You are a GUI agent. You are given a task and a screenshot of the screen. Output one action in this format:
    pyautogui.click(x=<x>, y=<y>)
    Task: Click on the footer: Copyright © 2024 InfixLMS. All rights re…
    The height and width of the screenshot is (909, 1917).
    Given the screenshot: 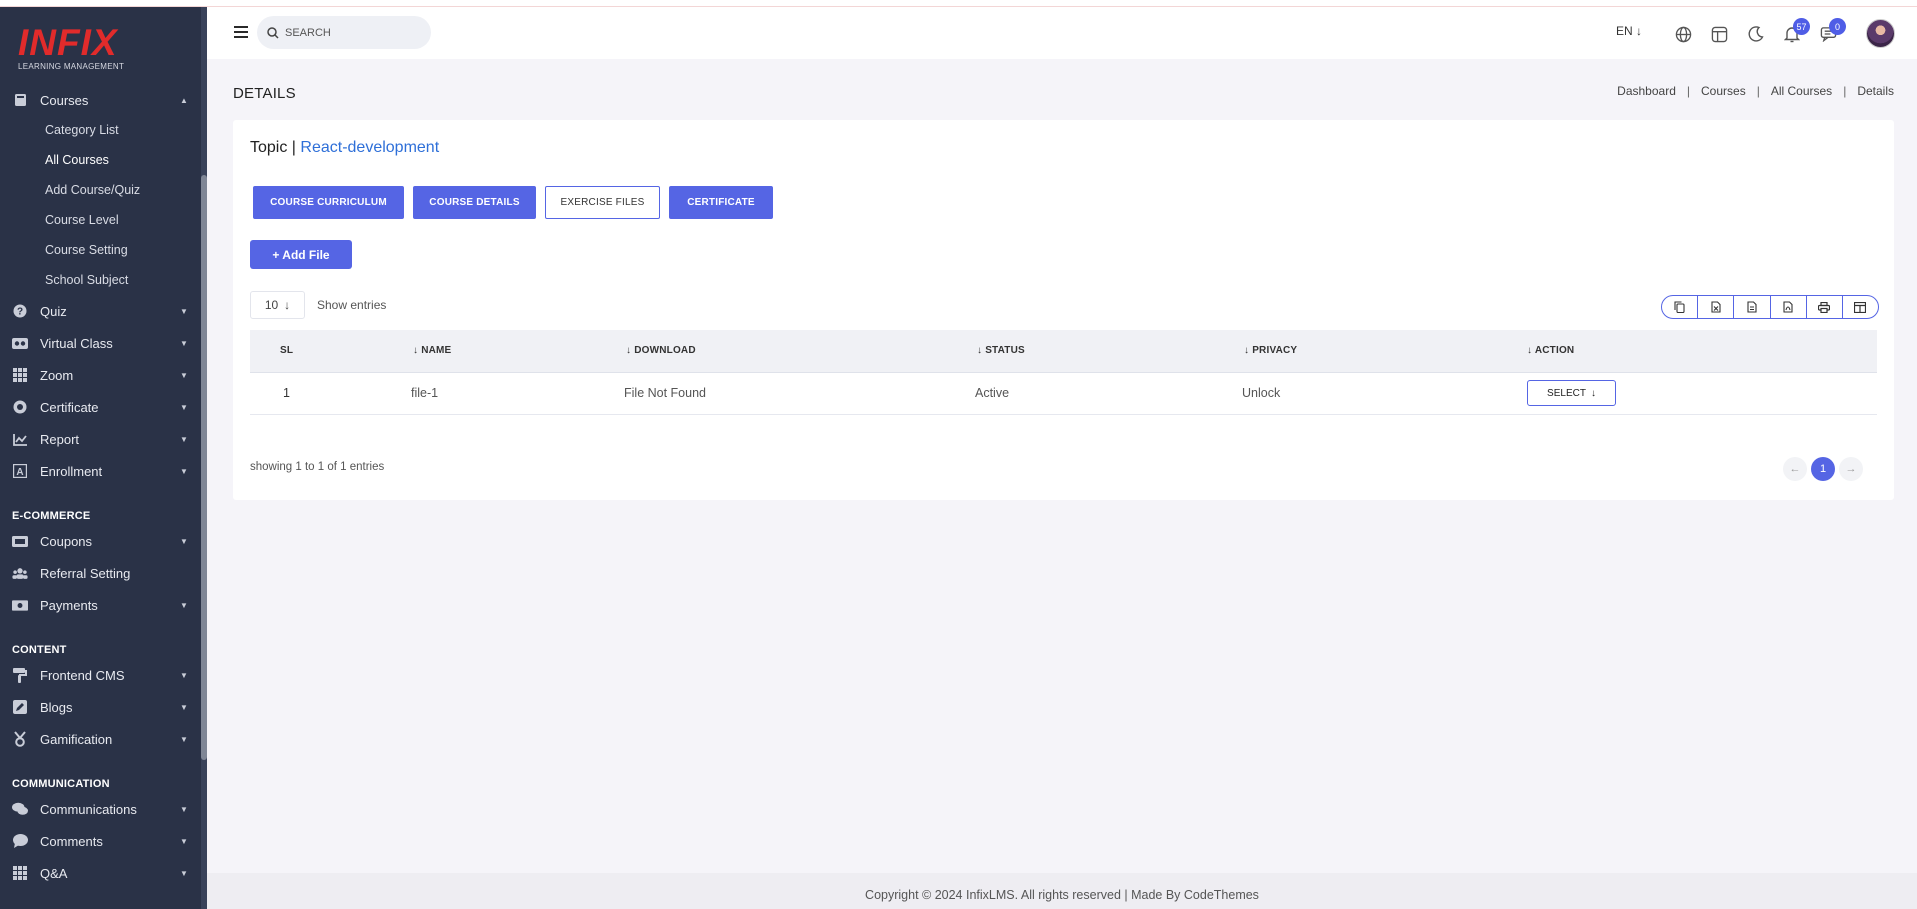 What is the action you would take?
    pyautogui.click(x=1062, y=891)
    